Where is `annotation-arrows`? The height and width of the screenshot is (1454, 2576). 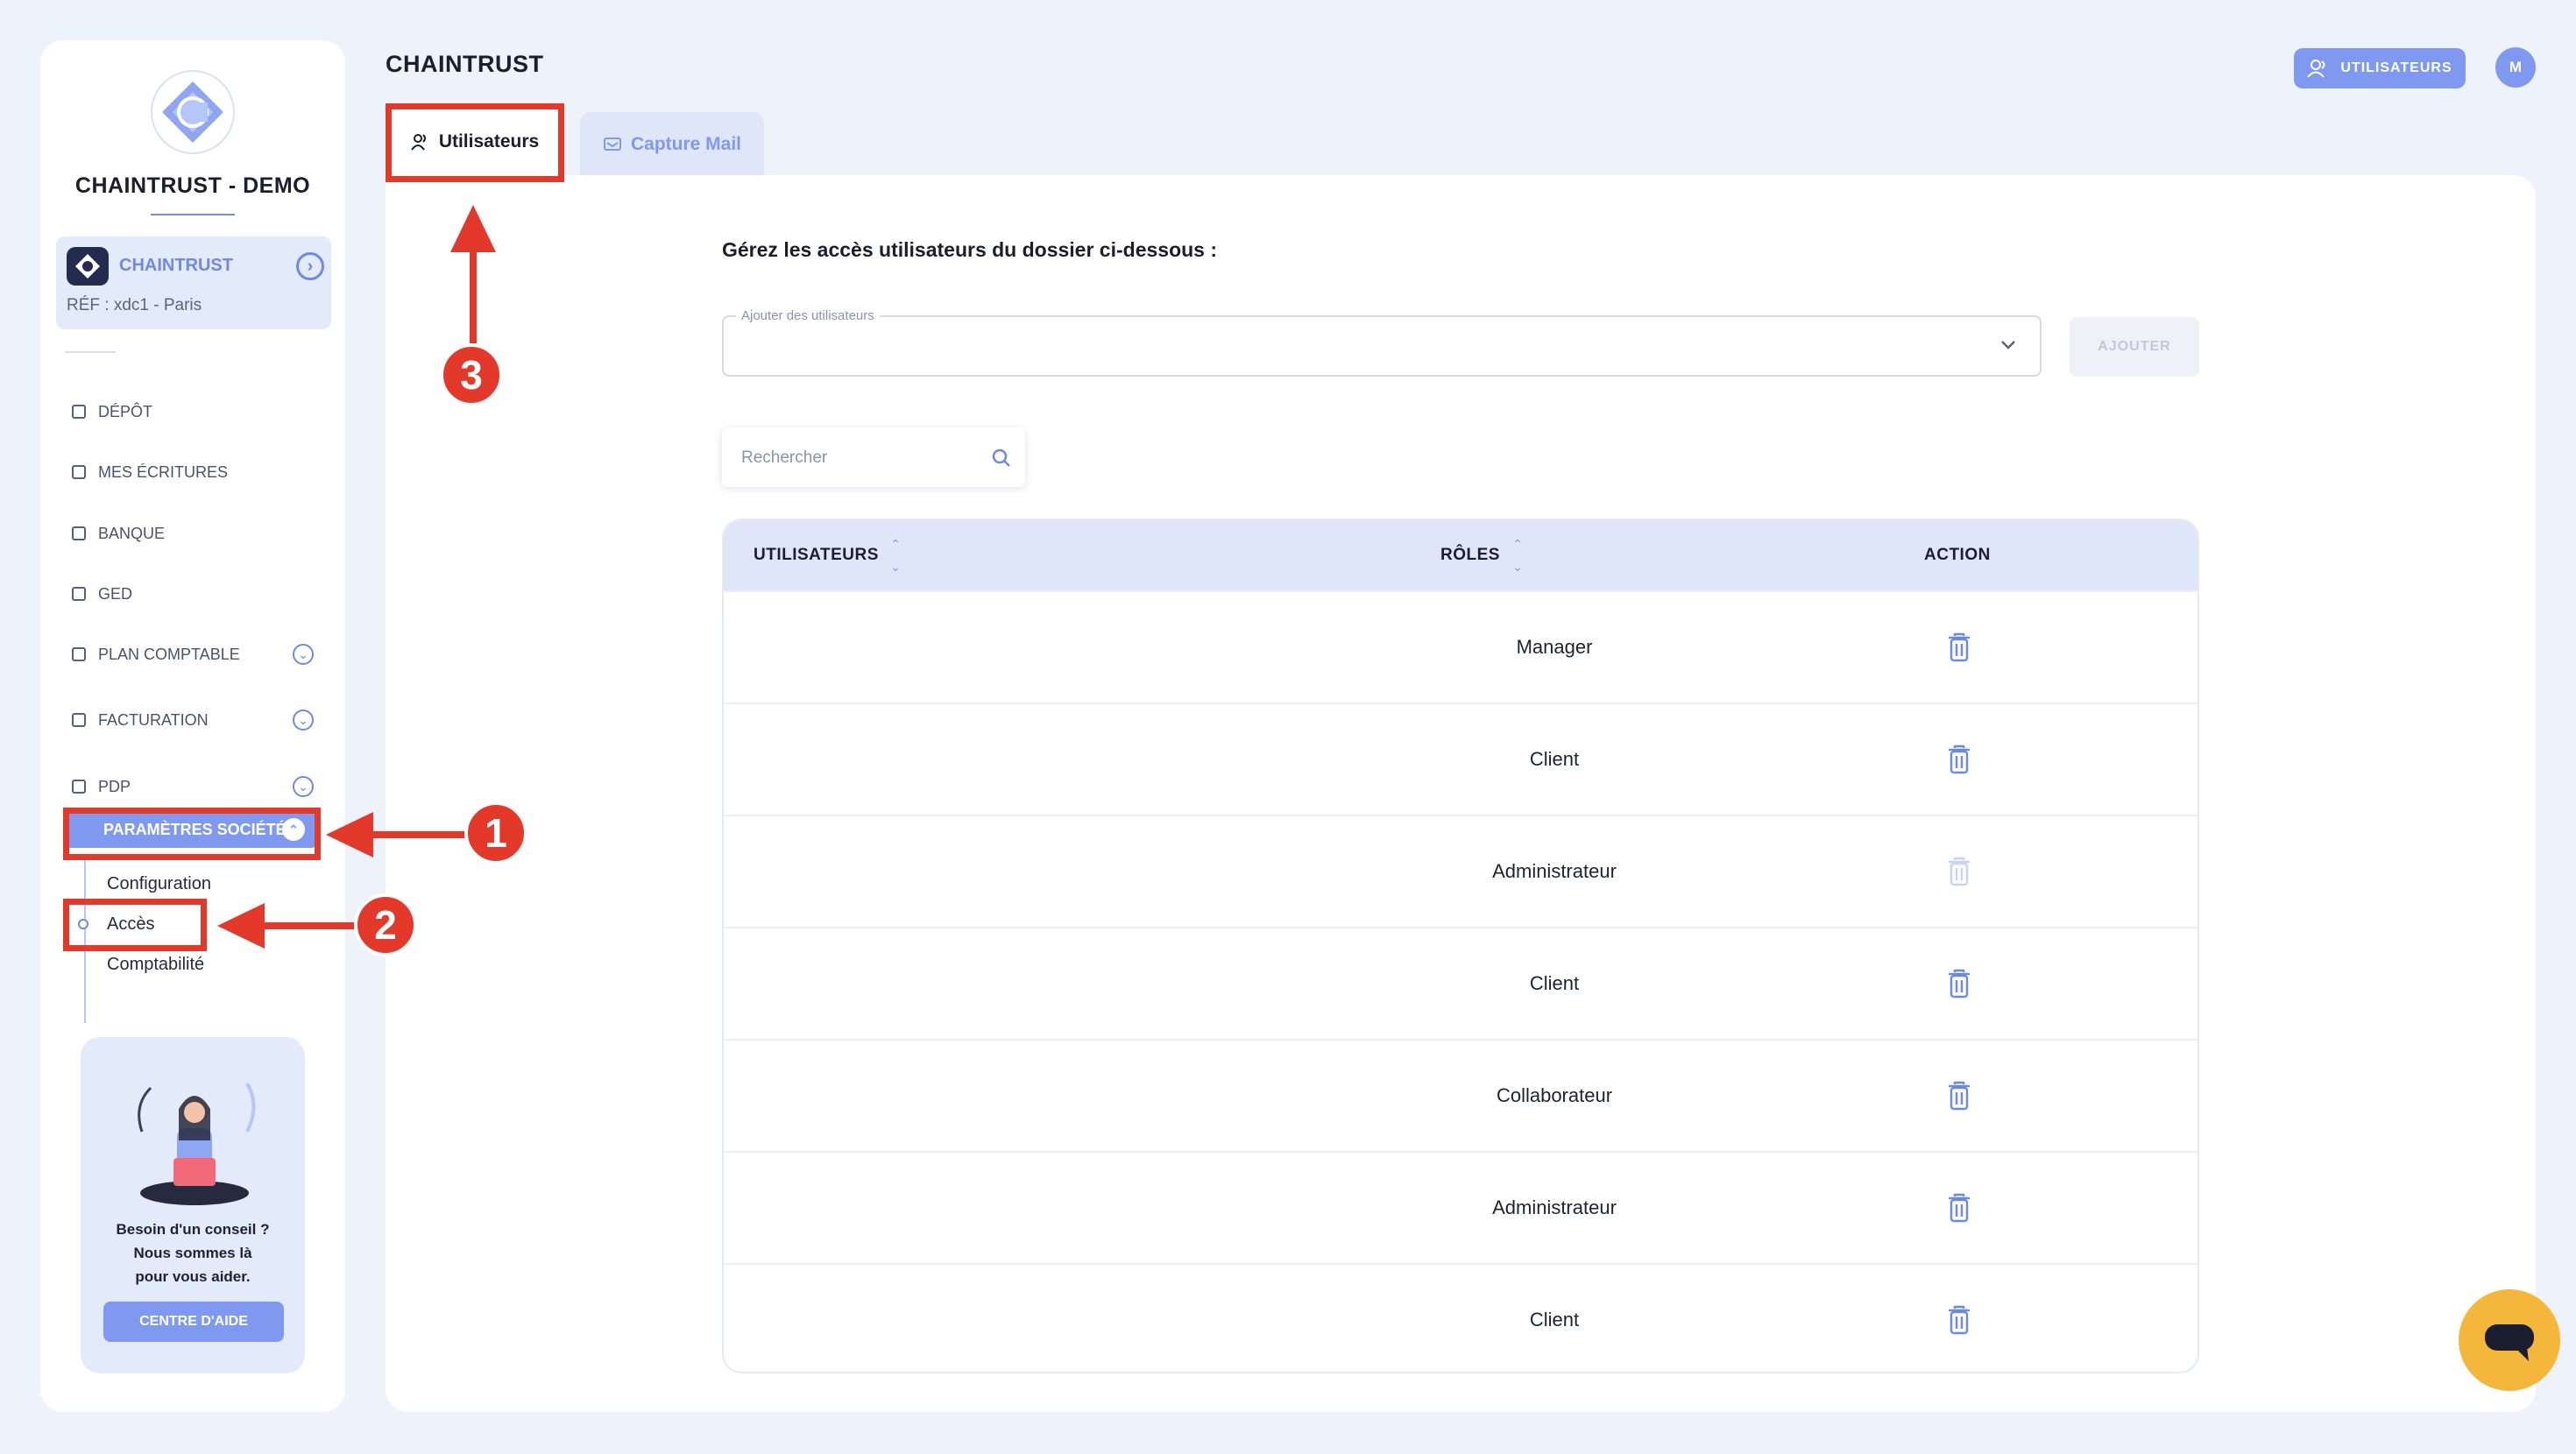
annotation-arrows is located at coordinates (356, 577).